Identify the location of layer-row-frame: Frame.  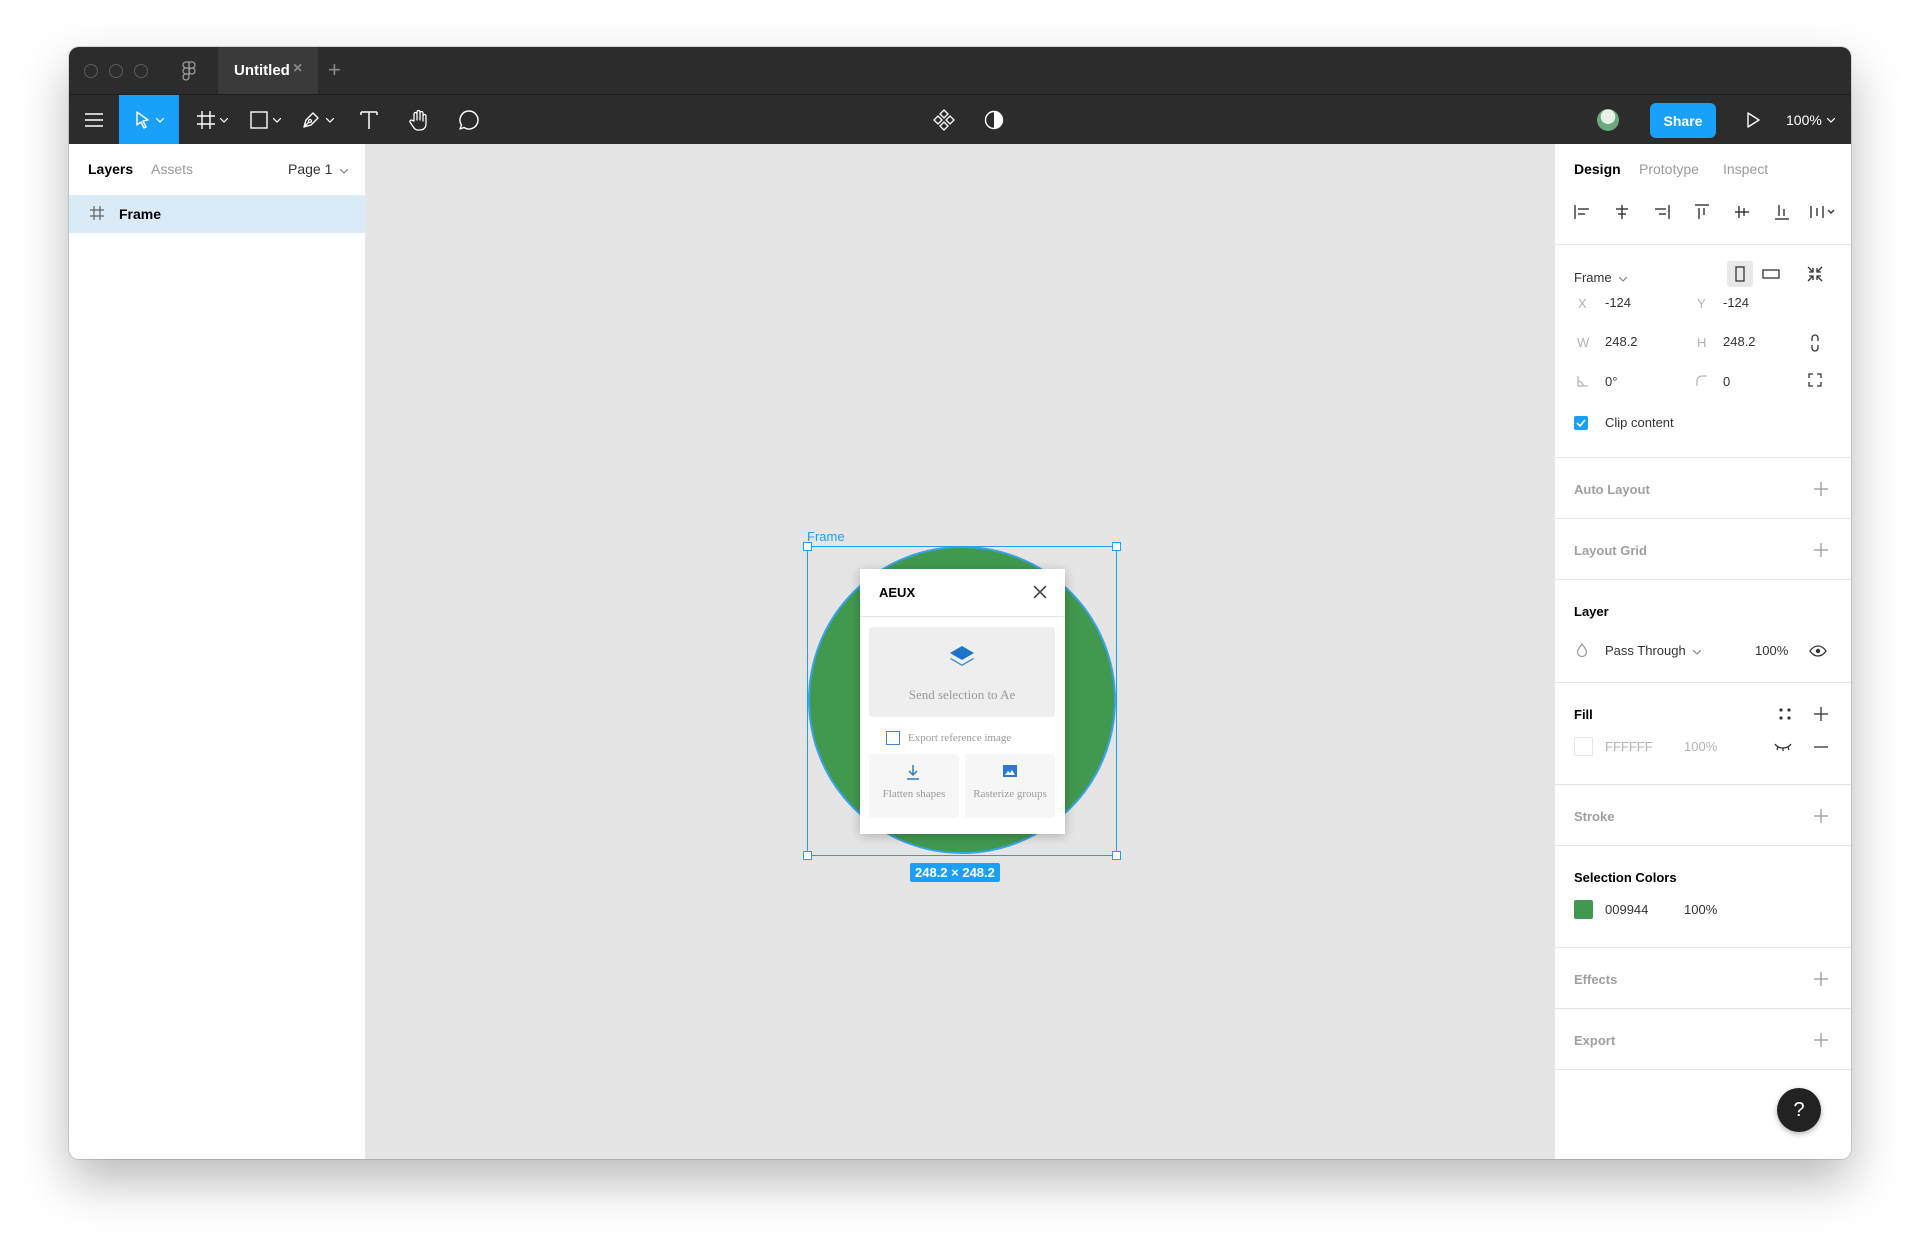
(217, 214).